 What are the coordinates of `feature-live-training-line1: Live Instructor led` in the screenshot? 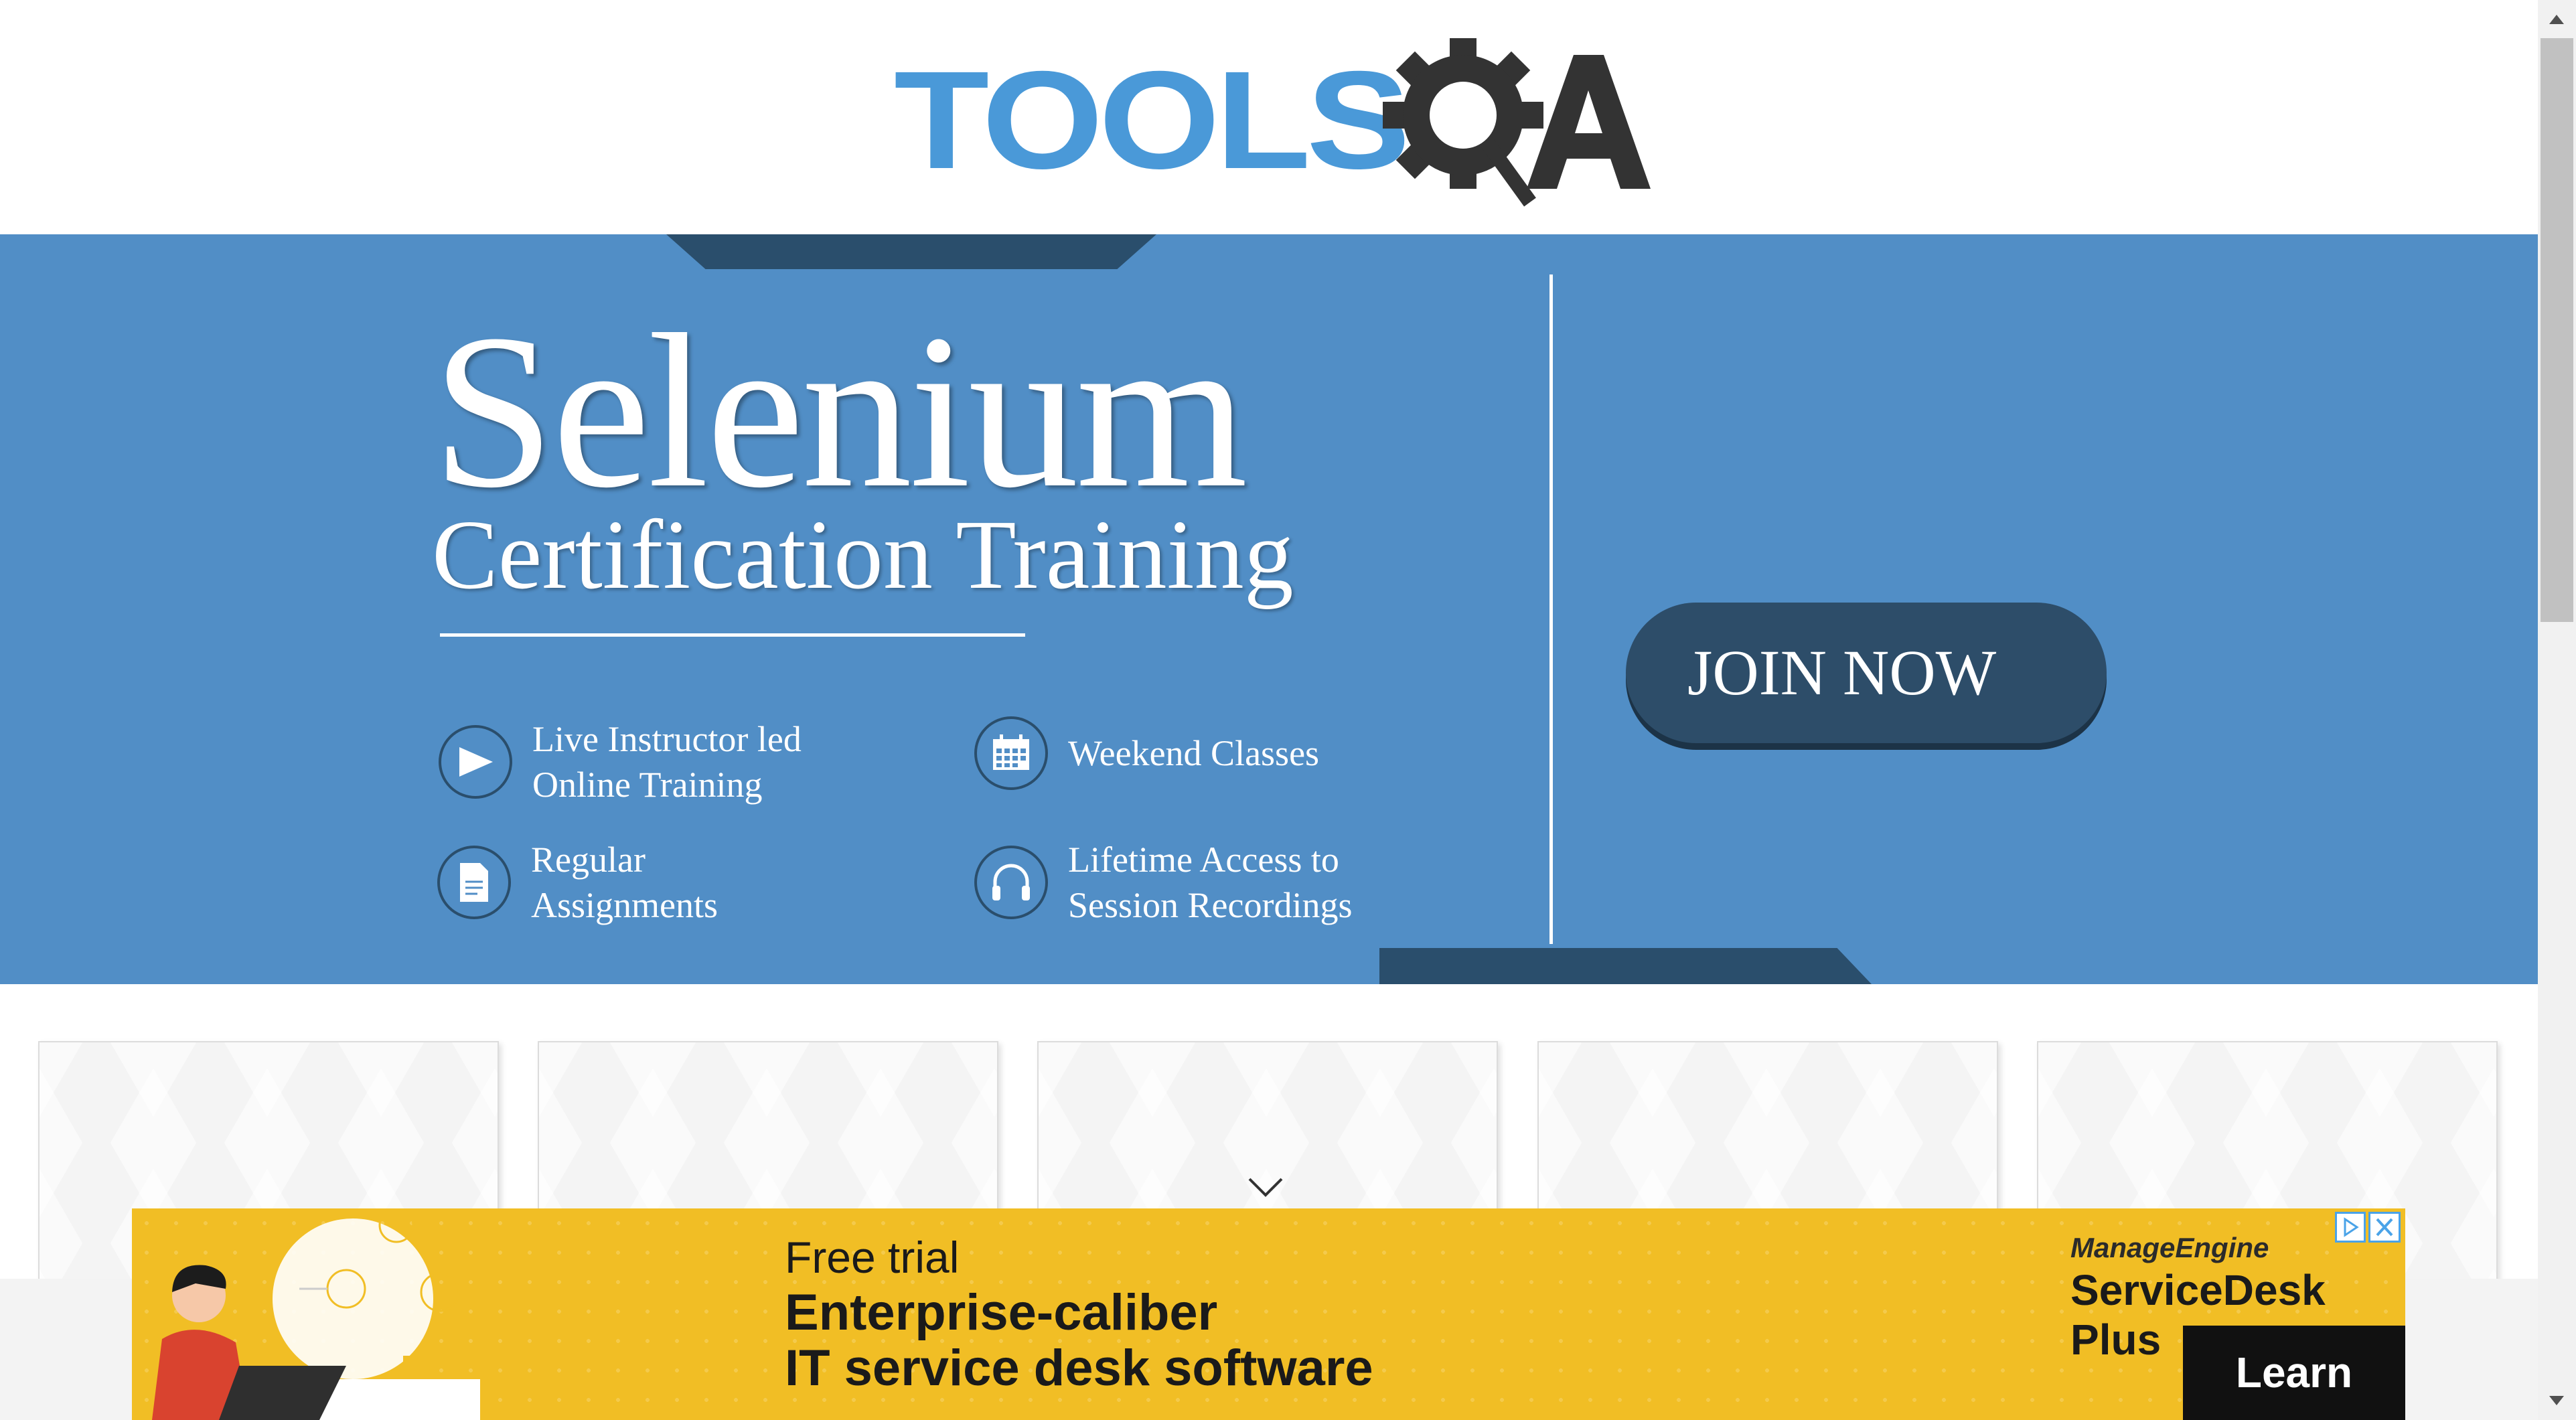 It's located at (667, 739).